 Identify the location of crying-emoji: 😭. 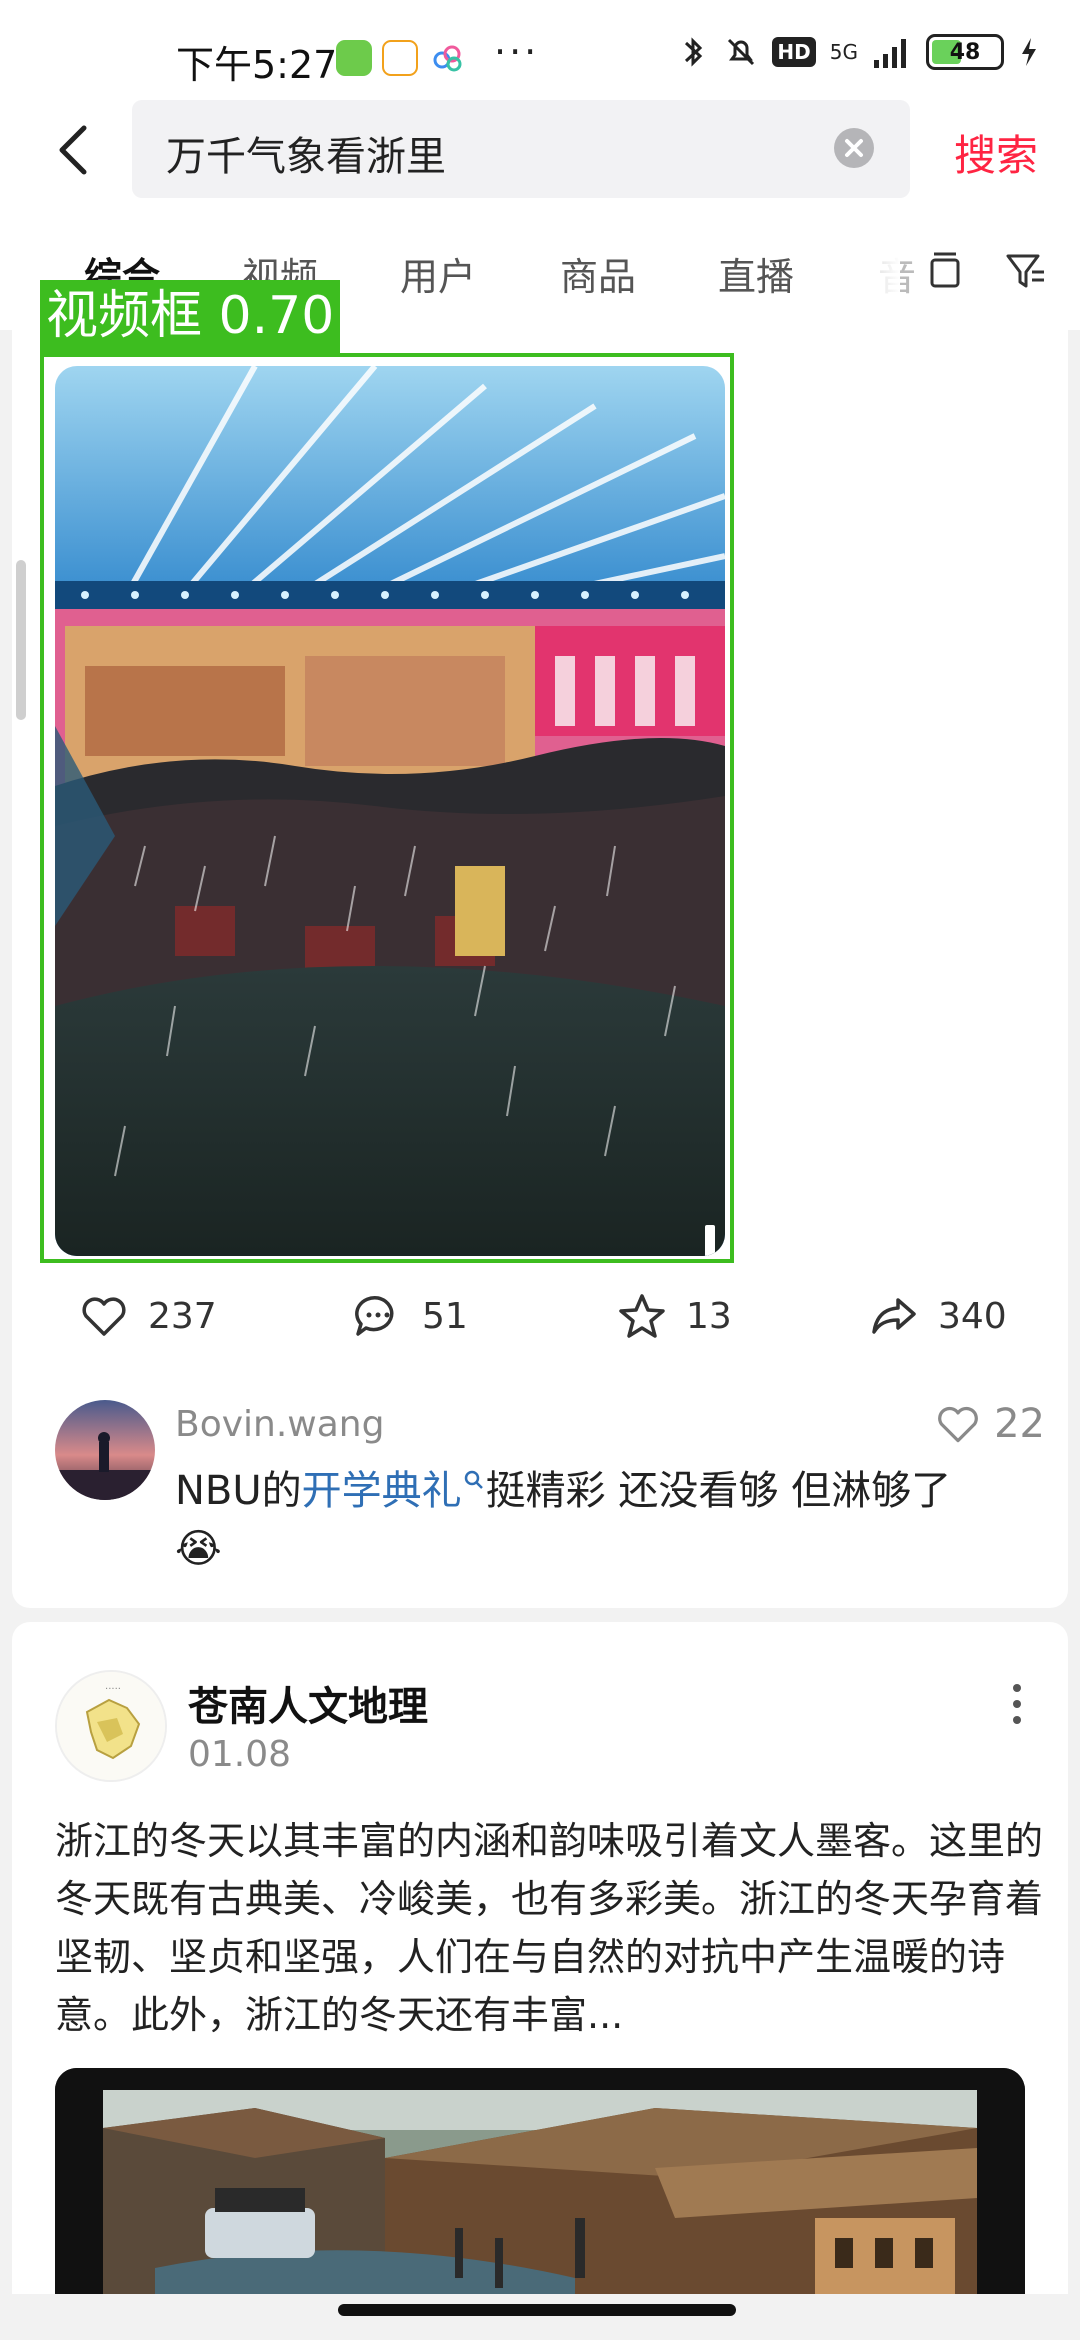
(198, 1549).